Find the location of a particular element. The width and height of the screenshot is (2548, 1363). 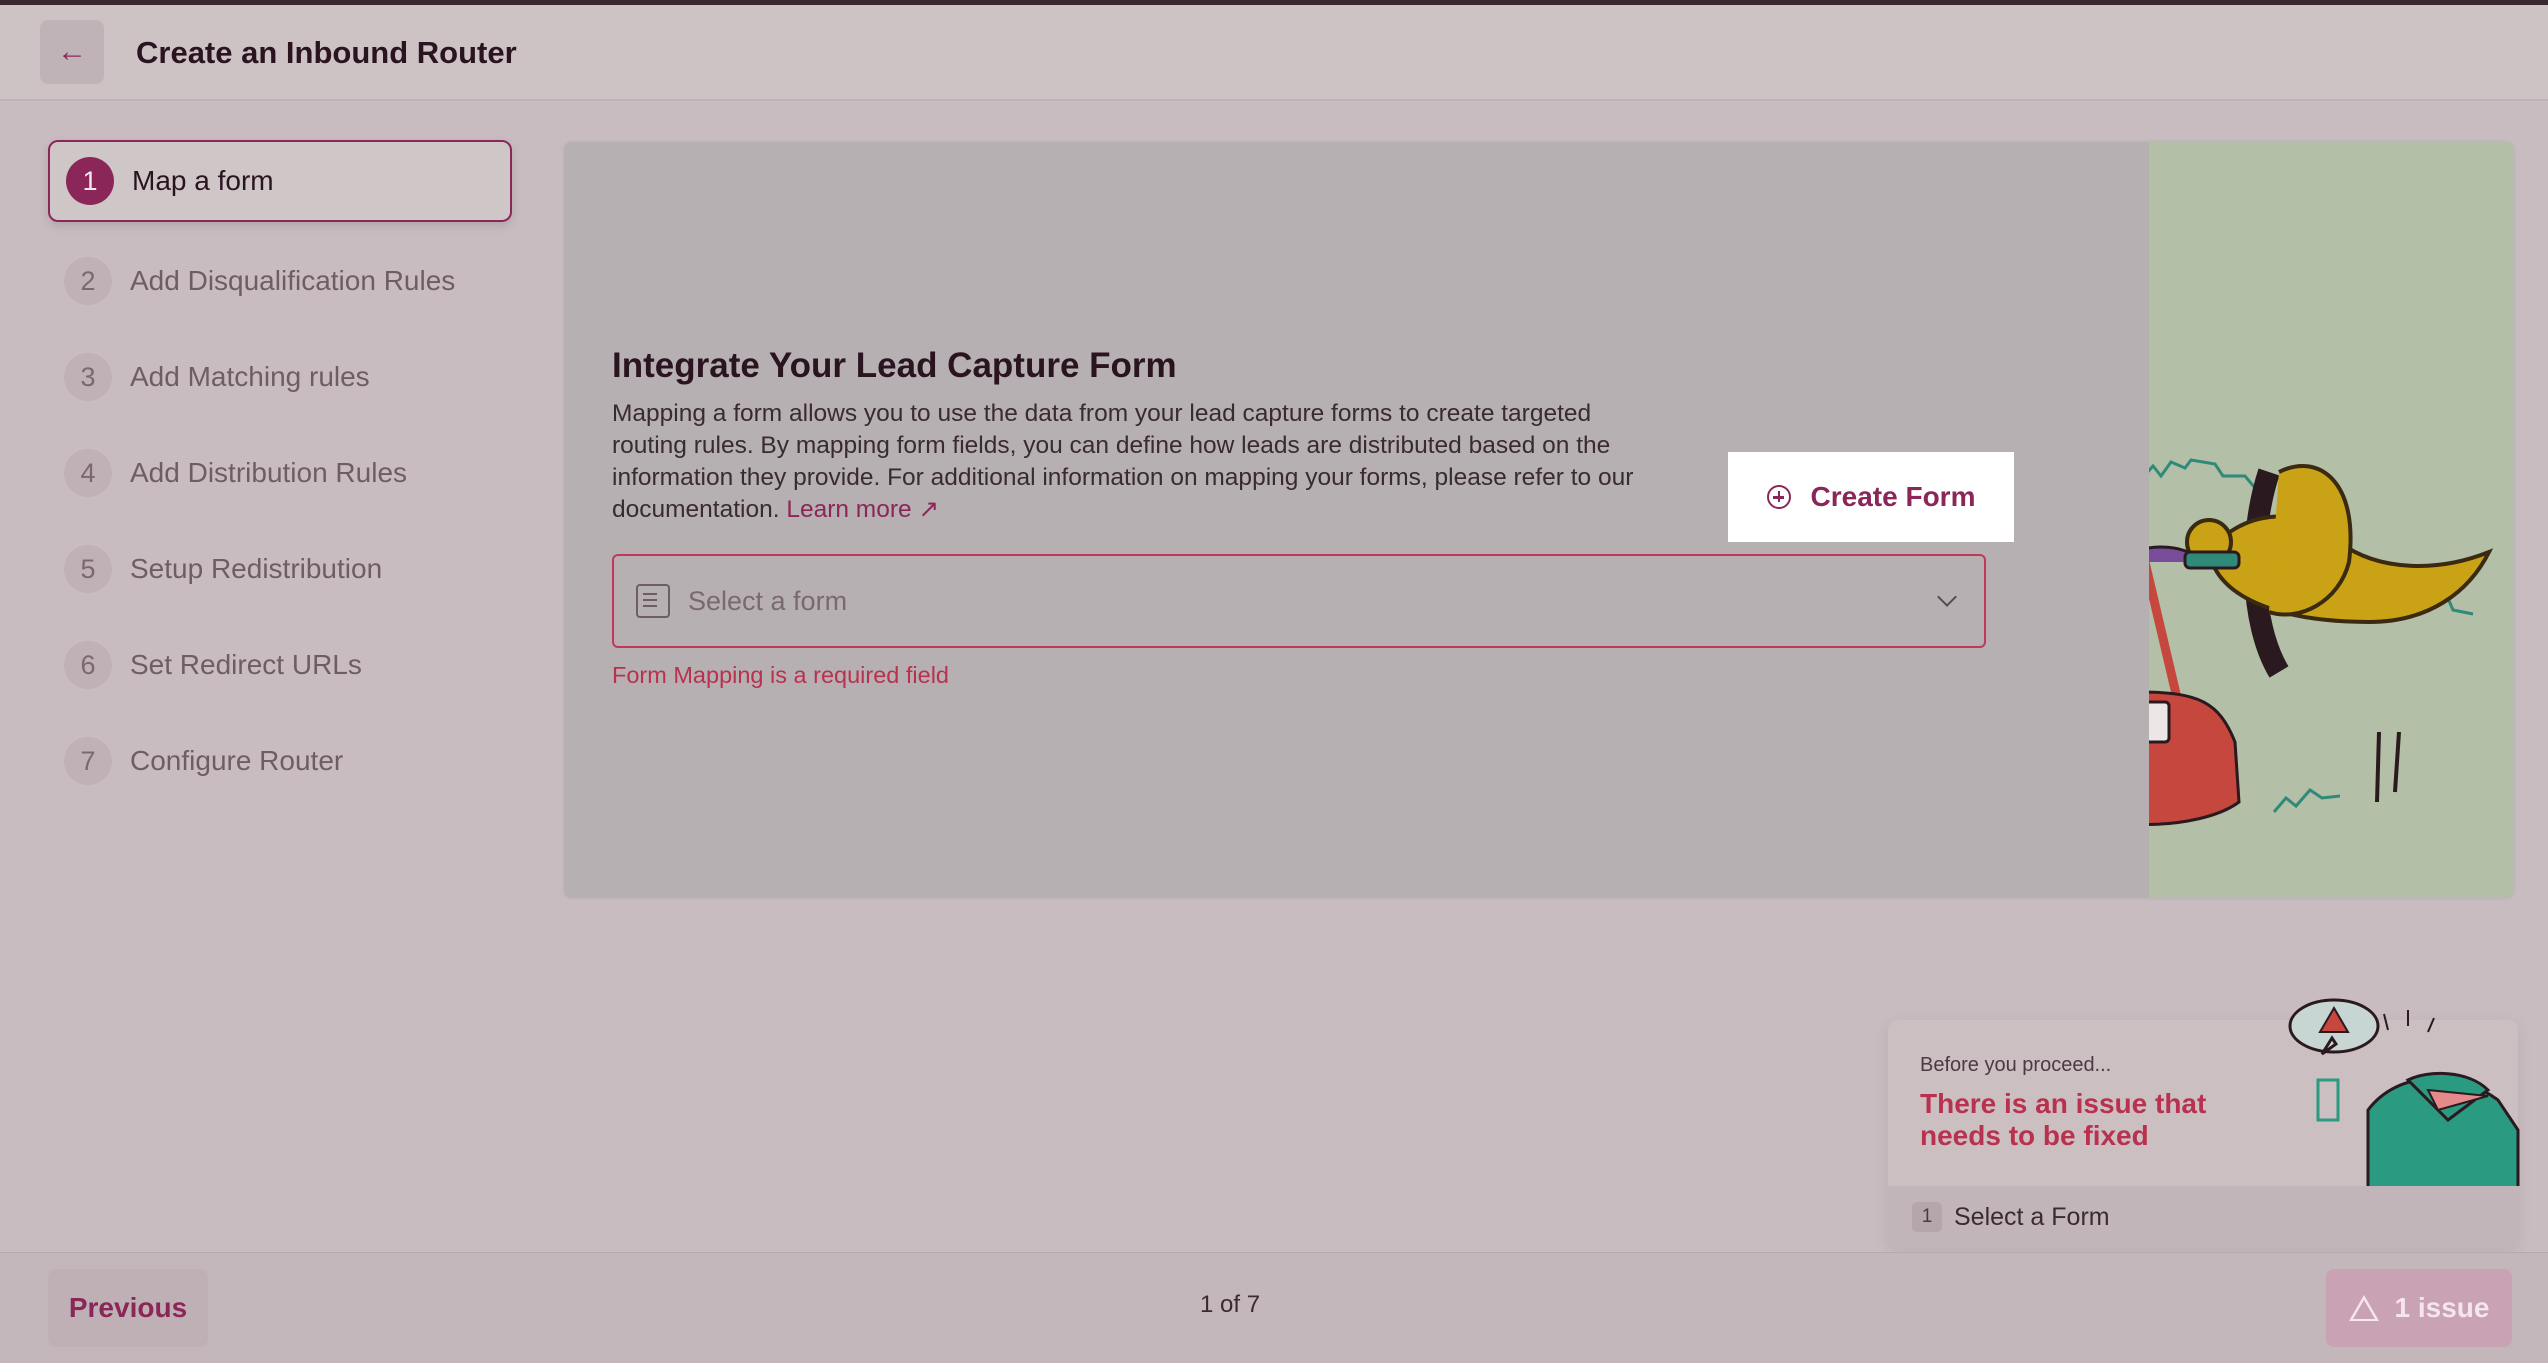

step-number: 3 is located at coordinates (88, 377).